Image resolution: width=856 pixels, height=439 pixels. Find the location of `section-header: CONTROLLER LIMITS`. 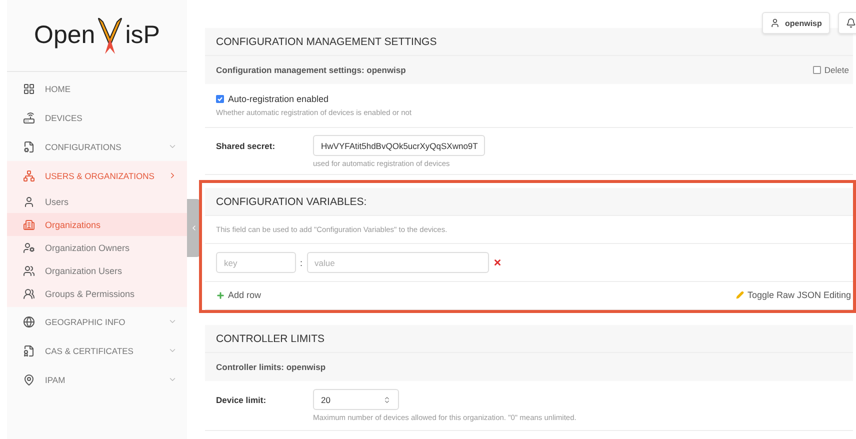

section-header: CONTROLLER LIMITS is located at coordinates (529, 339).